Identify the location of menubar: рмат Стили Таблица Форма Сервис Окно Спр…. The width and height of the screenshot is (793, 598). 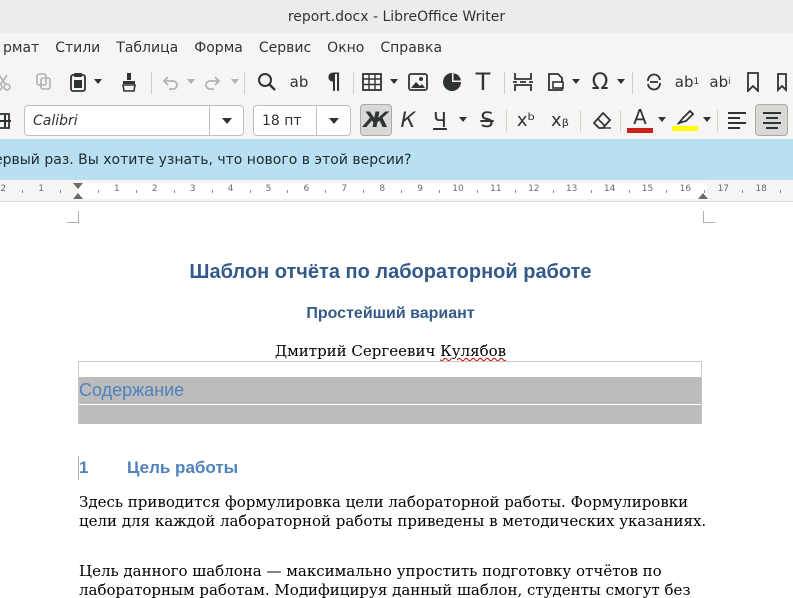
(396, 48).